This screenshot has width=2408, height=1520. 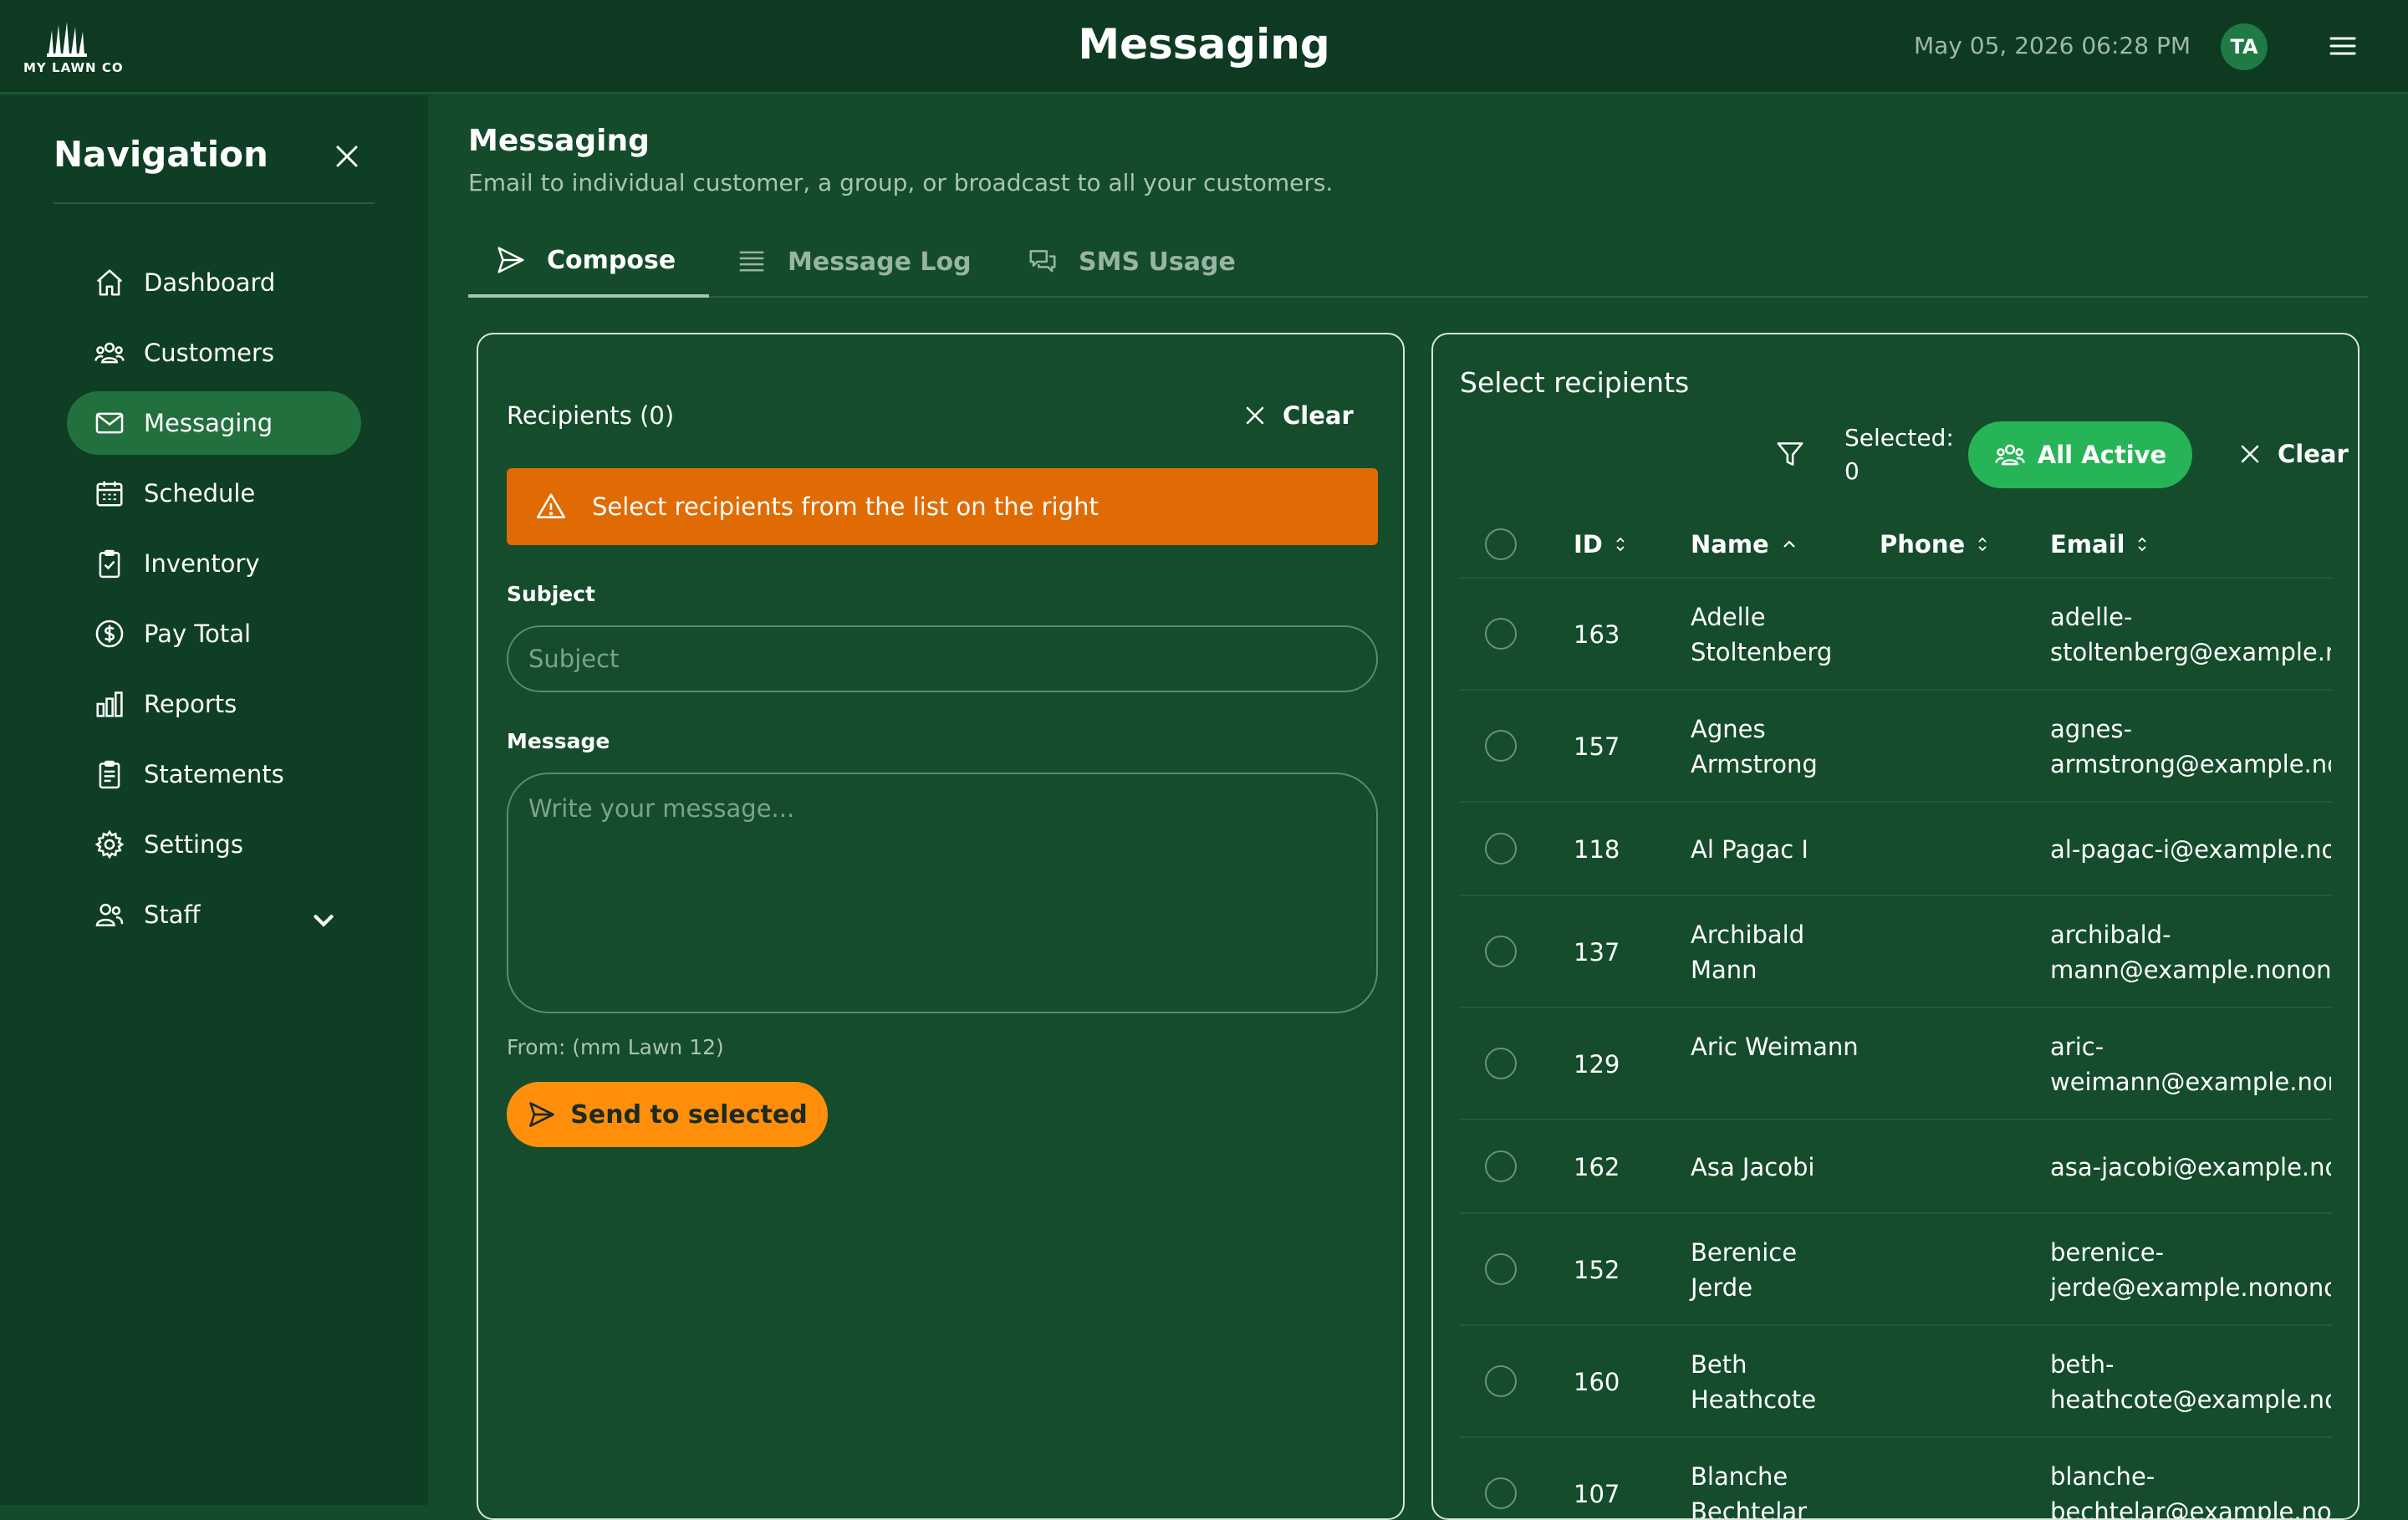 What do you see at coordinates (551, 594) in the screenshot?
I see `subject-label: Subject` at bounding box center [551, 594].